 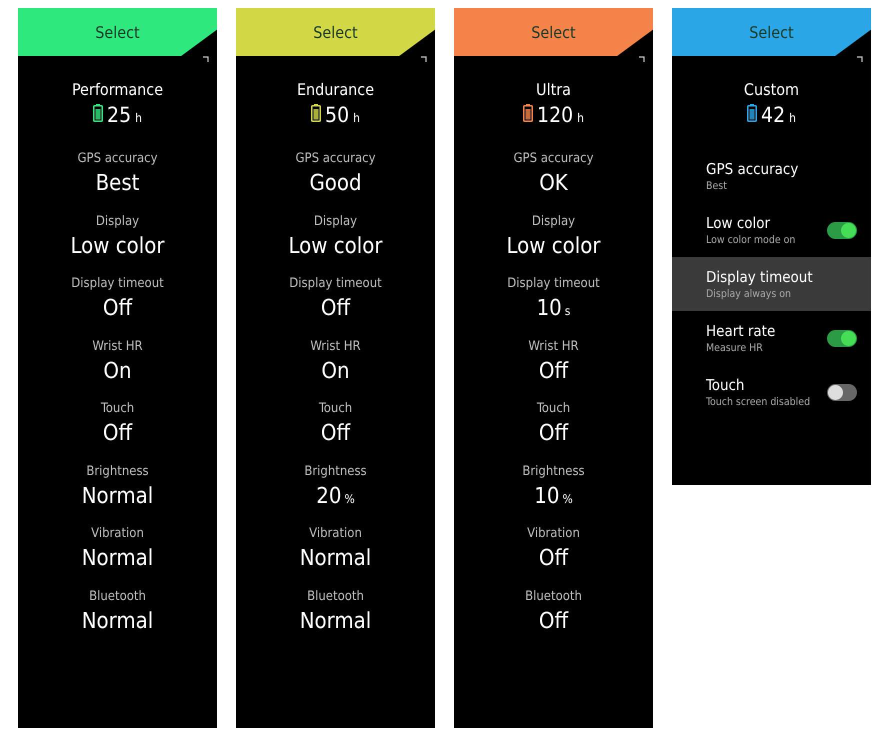 What do you see at coordinates (749, 294) in the screenshot?
I see `setting-subtitle: Display always on` at bounding box center [749, 294].